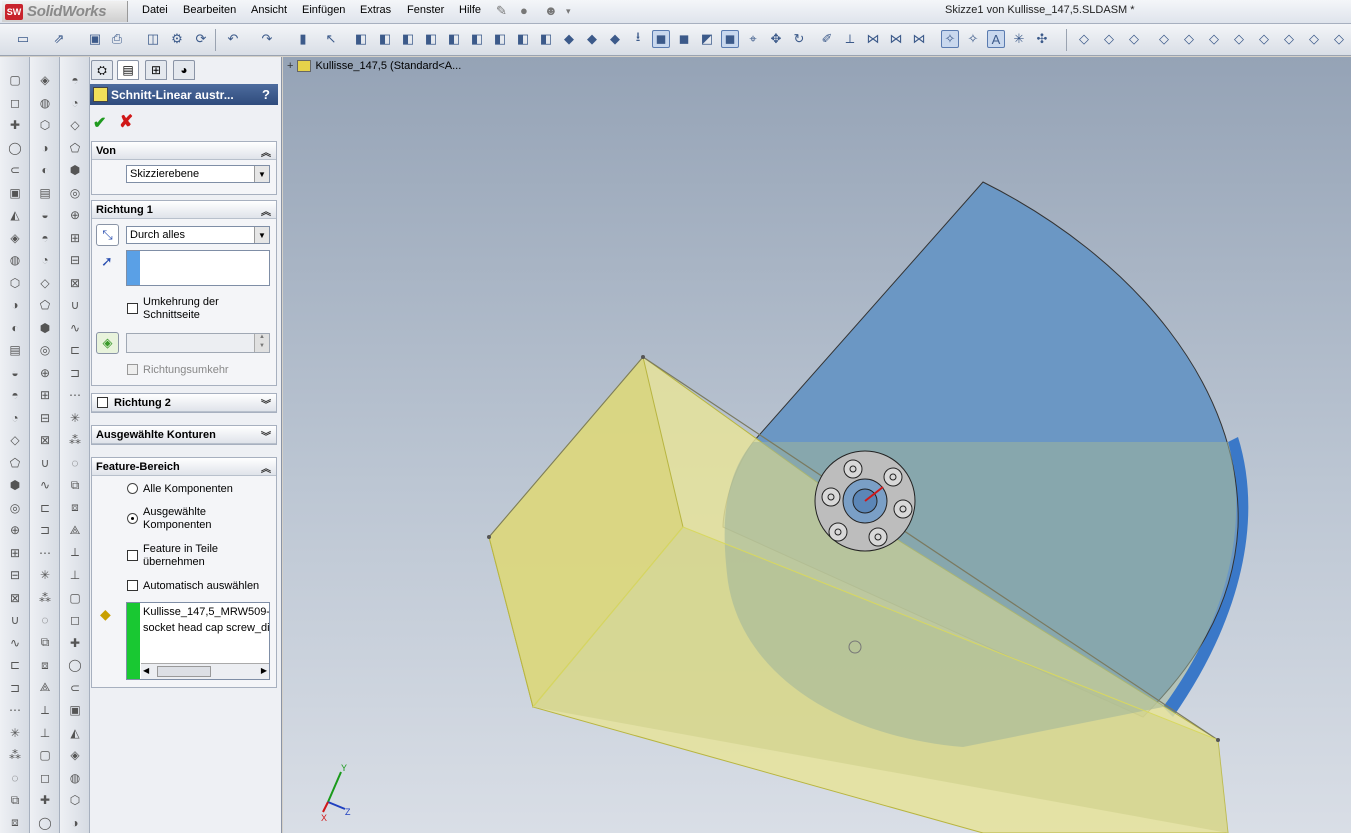 This screenshot has height=833, width=1351. Describe the element at coordinates (45, 170) in the screenshot. I see `command-tool-icon: ◐` at that location.